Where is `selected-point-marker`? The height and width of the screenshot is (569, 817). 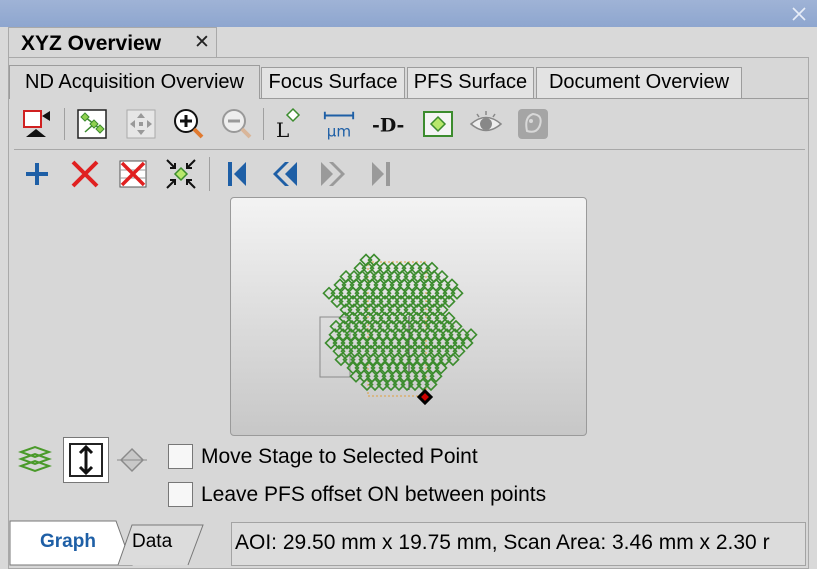
selected-point-marker is located at coordinates (425, 397).